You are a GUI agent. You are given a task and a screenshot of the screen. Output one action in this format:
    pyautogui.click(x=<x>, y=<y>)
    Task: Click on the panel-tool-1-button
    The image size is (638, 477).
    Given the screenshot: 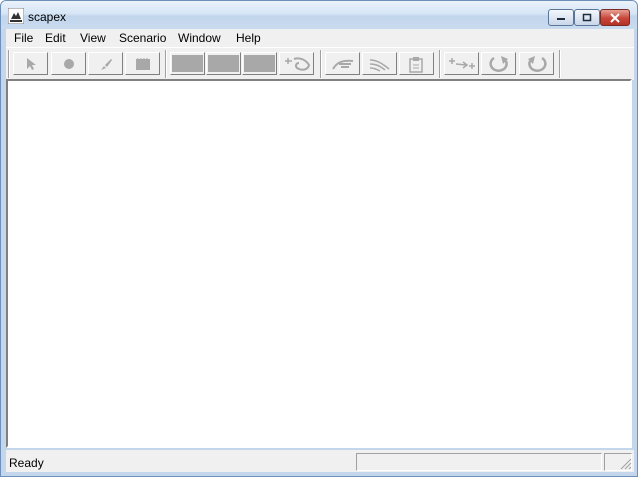 What is the action you would take?
    pyautogui.click(x=187, y=63)
    